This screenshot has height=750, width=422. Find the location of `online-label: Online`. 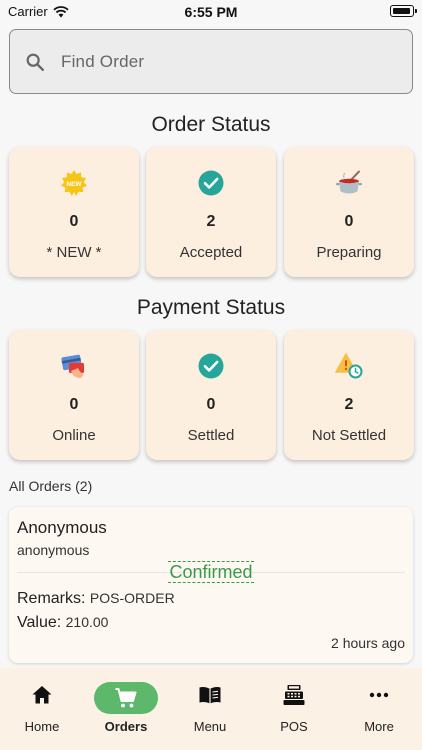

online-label: Online is located at coordinates (74, 435).